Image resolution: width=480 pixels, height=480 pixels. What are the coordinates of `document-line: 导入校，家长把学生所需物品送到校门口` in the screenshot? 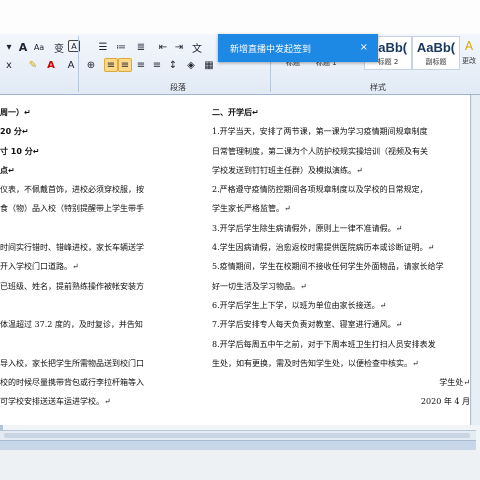 It's located at (72, 363).